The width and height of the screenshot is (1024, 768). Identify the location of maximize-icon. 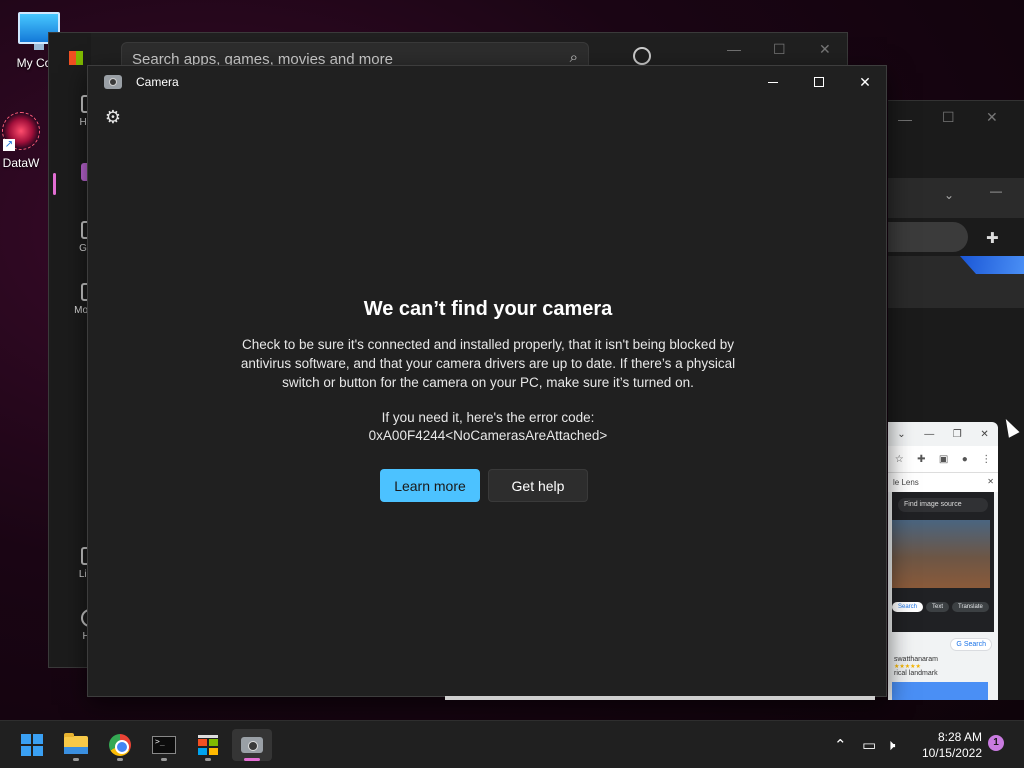
(819, 82).